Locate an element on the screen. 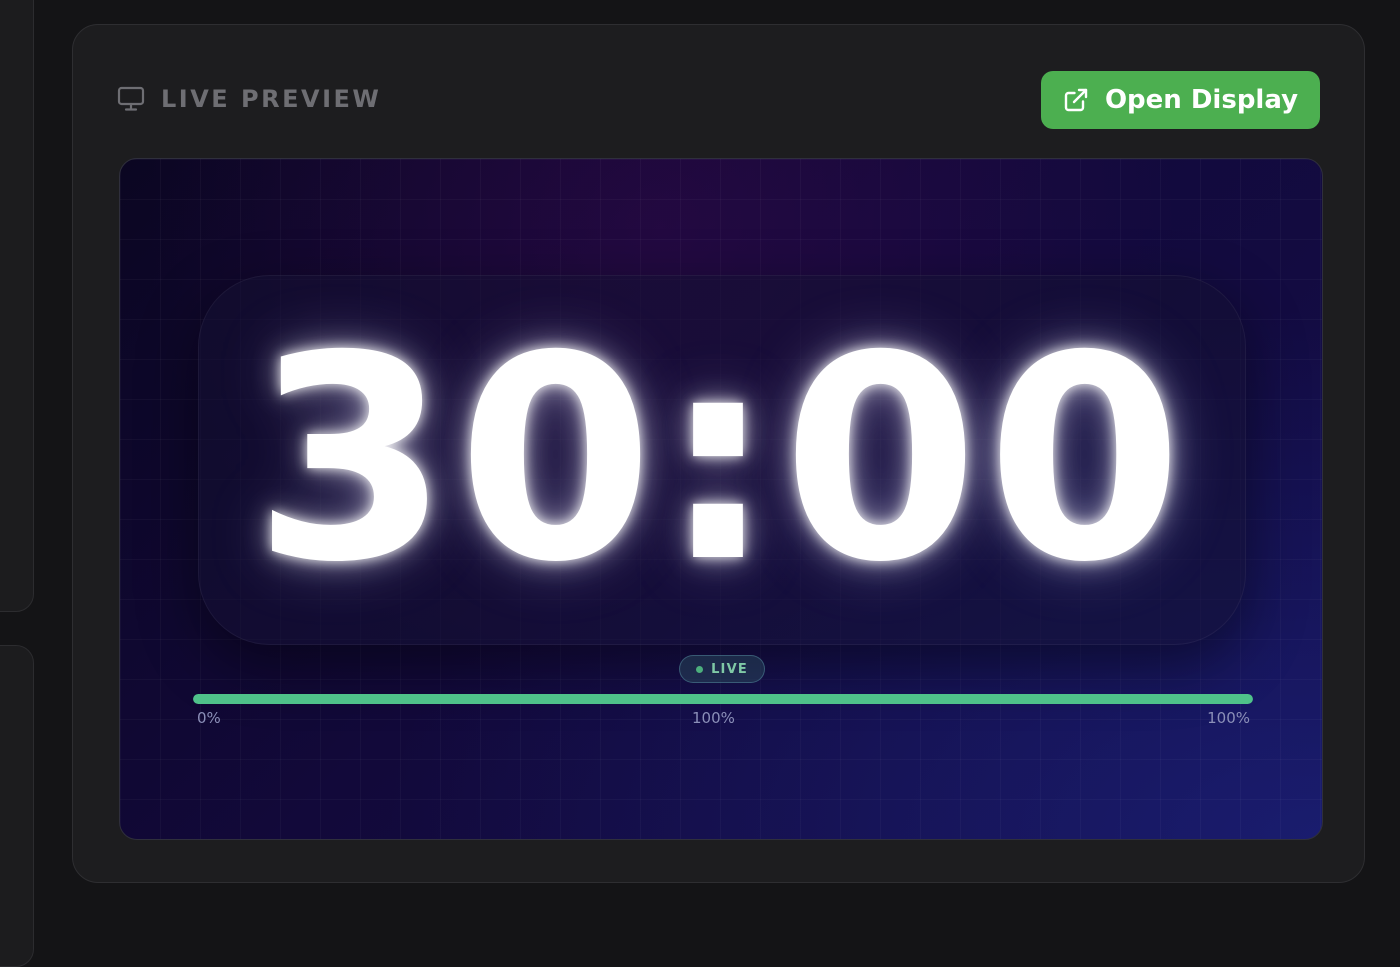 The height and width of the screenshot is (967, 1400). progress-bar is located at coordinates (723, 699).